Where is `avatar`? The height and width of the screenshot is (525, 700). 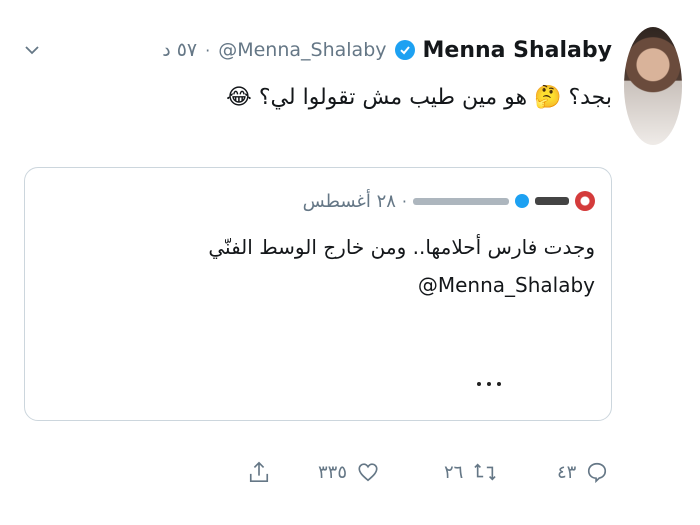
avatar is located at coordinates (653, 86).